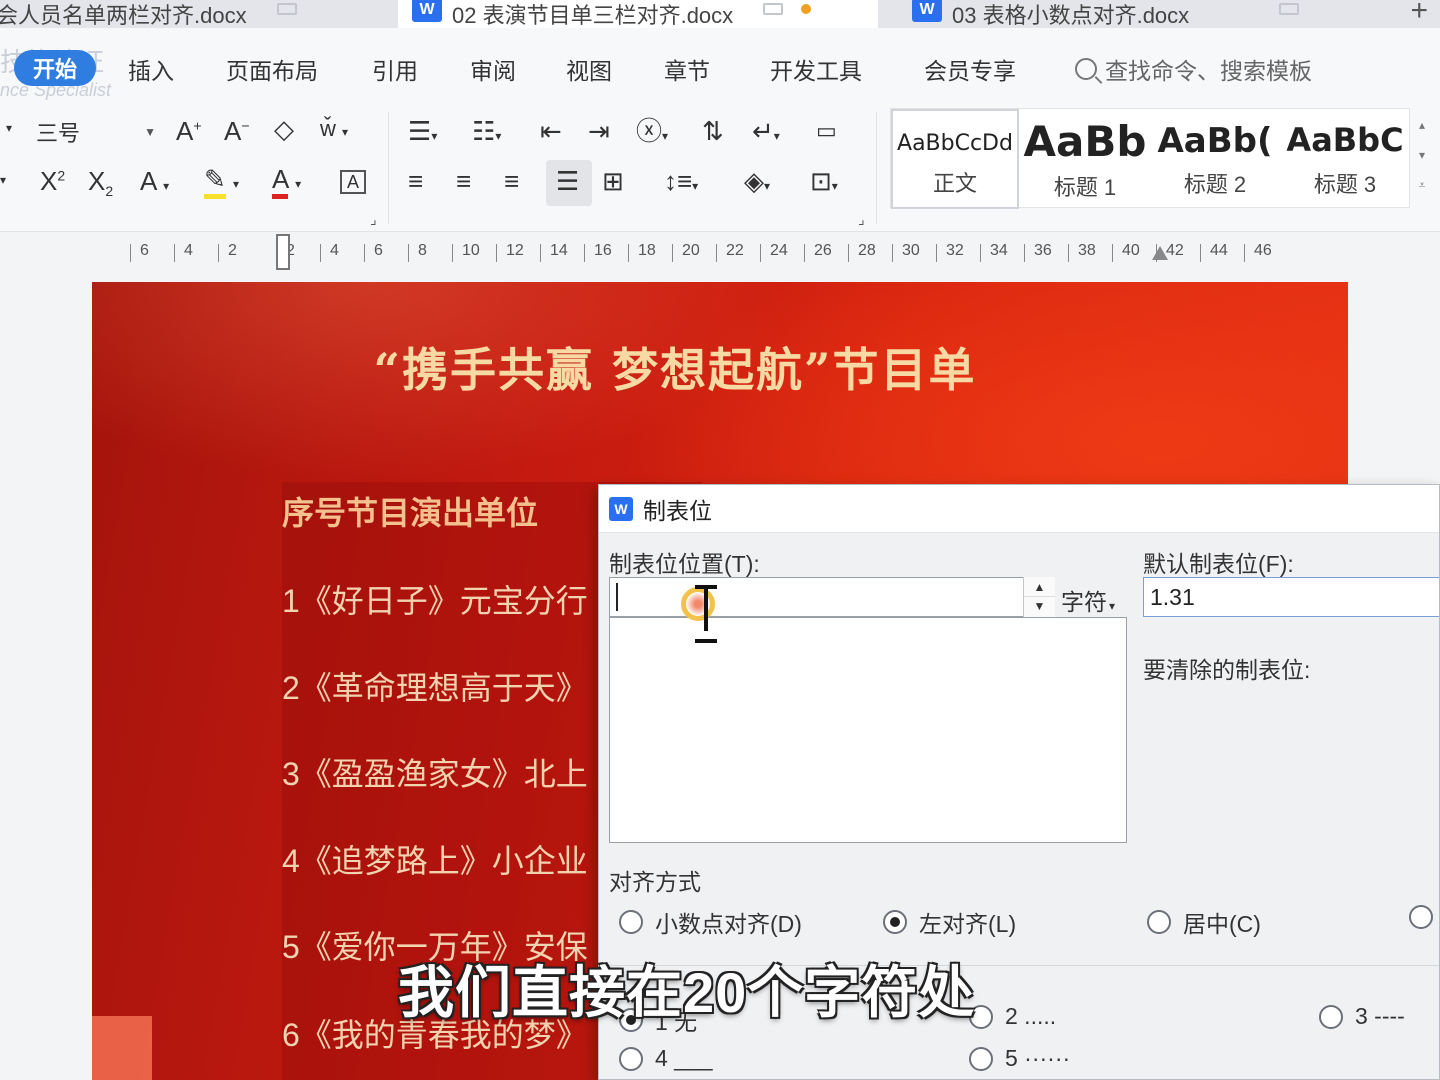 The height and width of the screenshot is (1080, 1440). Describe the element at coordinates (55, 68) in the screenshot. I see `menu-start-tab: 开始` at that location.